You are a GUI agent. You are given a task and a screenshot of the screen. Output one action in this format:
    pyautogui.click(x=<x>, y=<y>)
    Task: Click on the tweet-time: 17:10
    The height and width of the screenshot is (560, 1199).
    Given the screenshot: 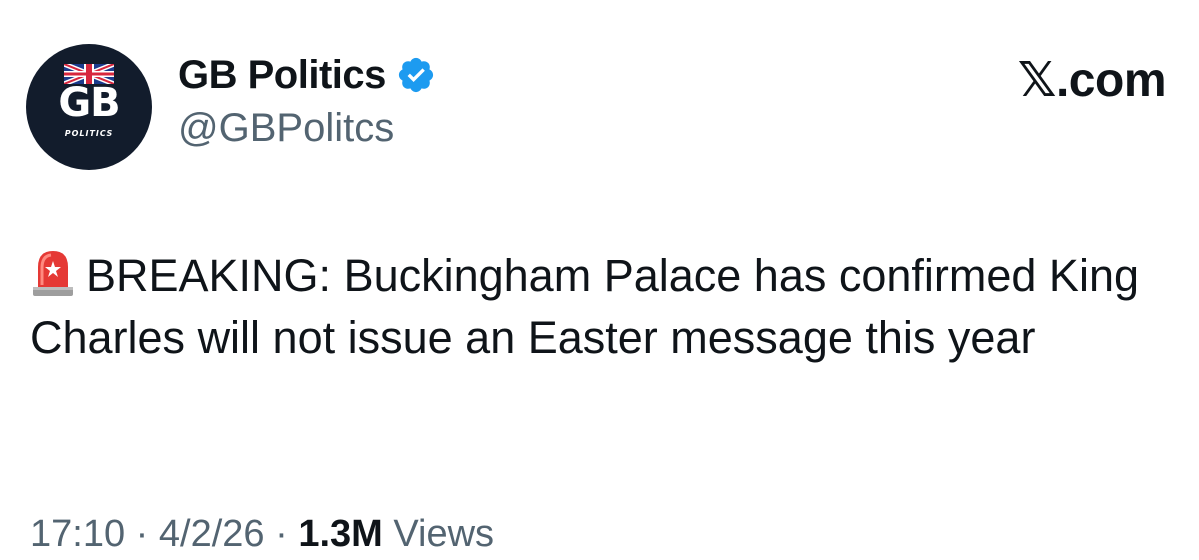 What is the action you would take?
    pyautogui.click(x=77, y=534)
    